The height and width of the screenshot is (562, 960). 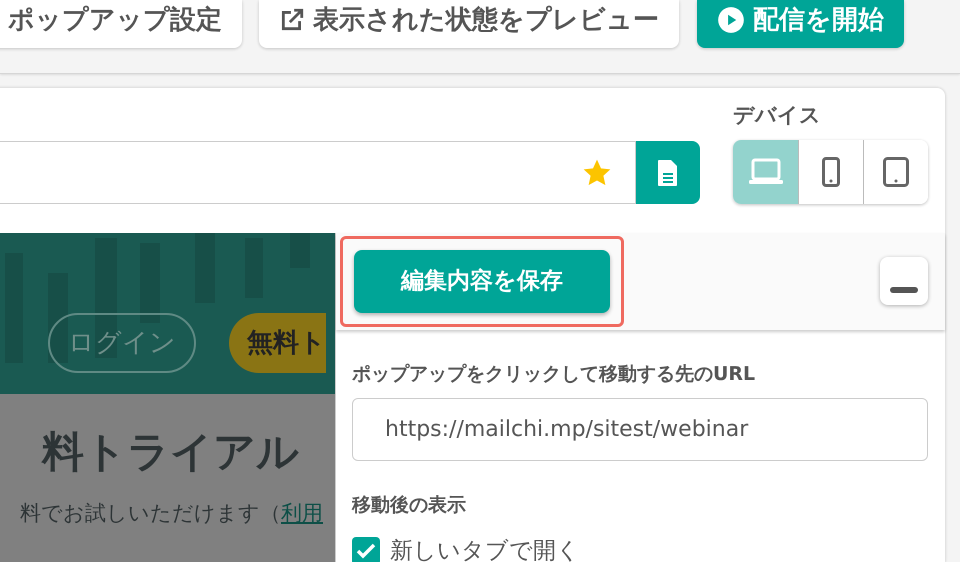 I want to click on checkbox, so click(x=366, y=549).